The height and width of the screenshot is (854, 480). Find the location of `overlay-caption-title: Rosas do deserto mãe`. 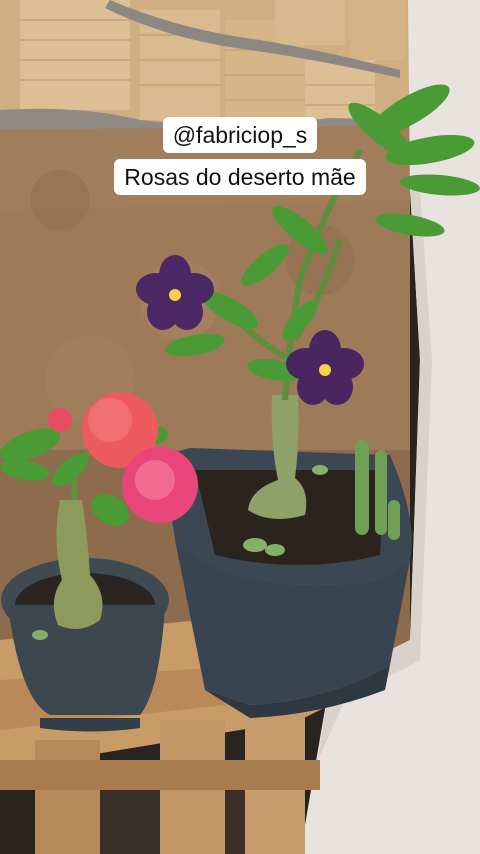

overlay-caption-title: Rosas do deserto mãe is located at coordinates (240, 177).